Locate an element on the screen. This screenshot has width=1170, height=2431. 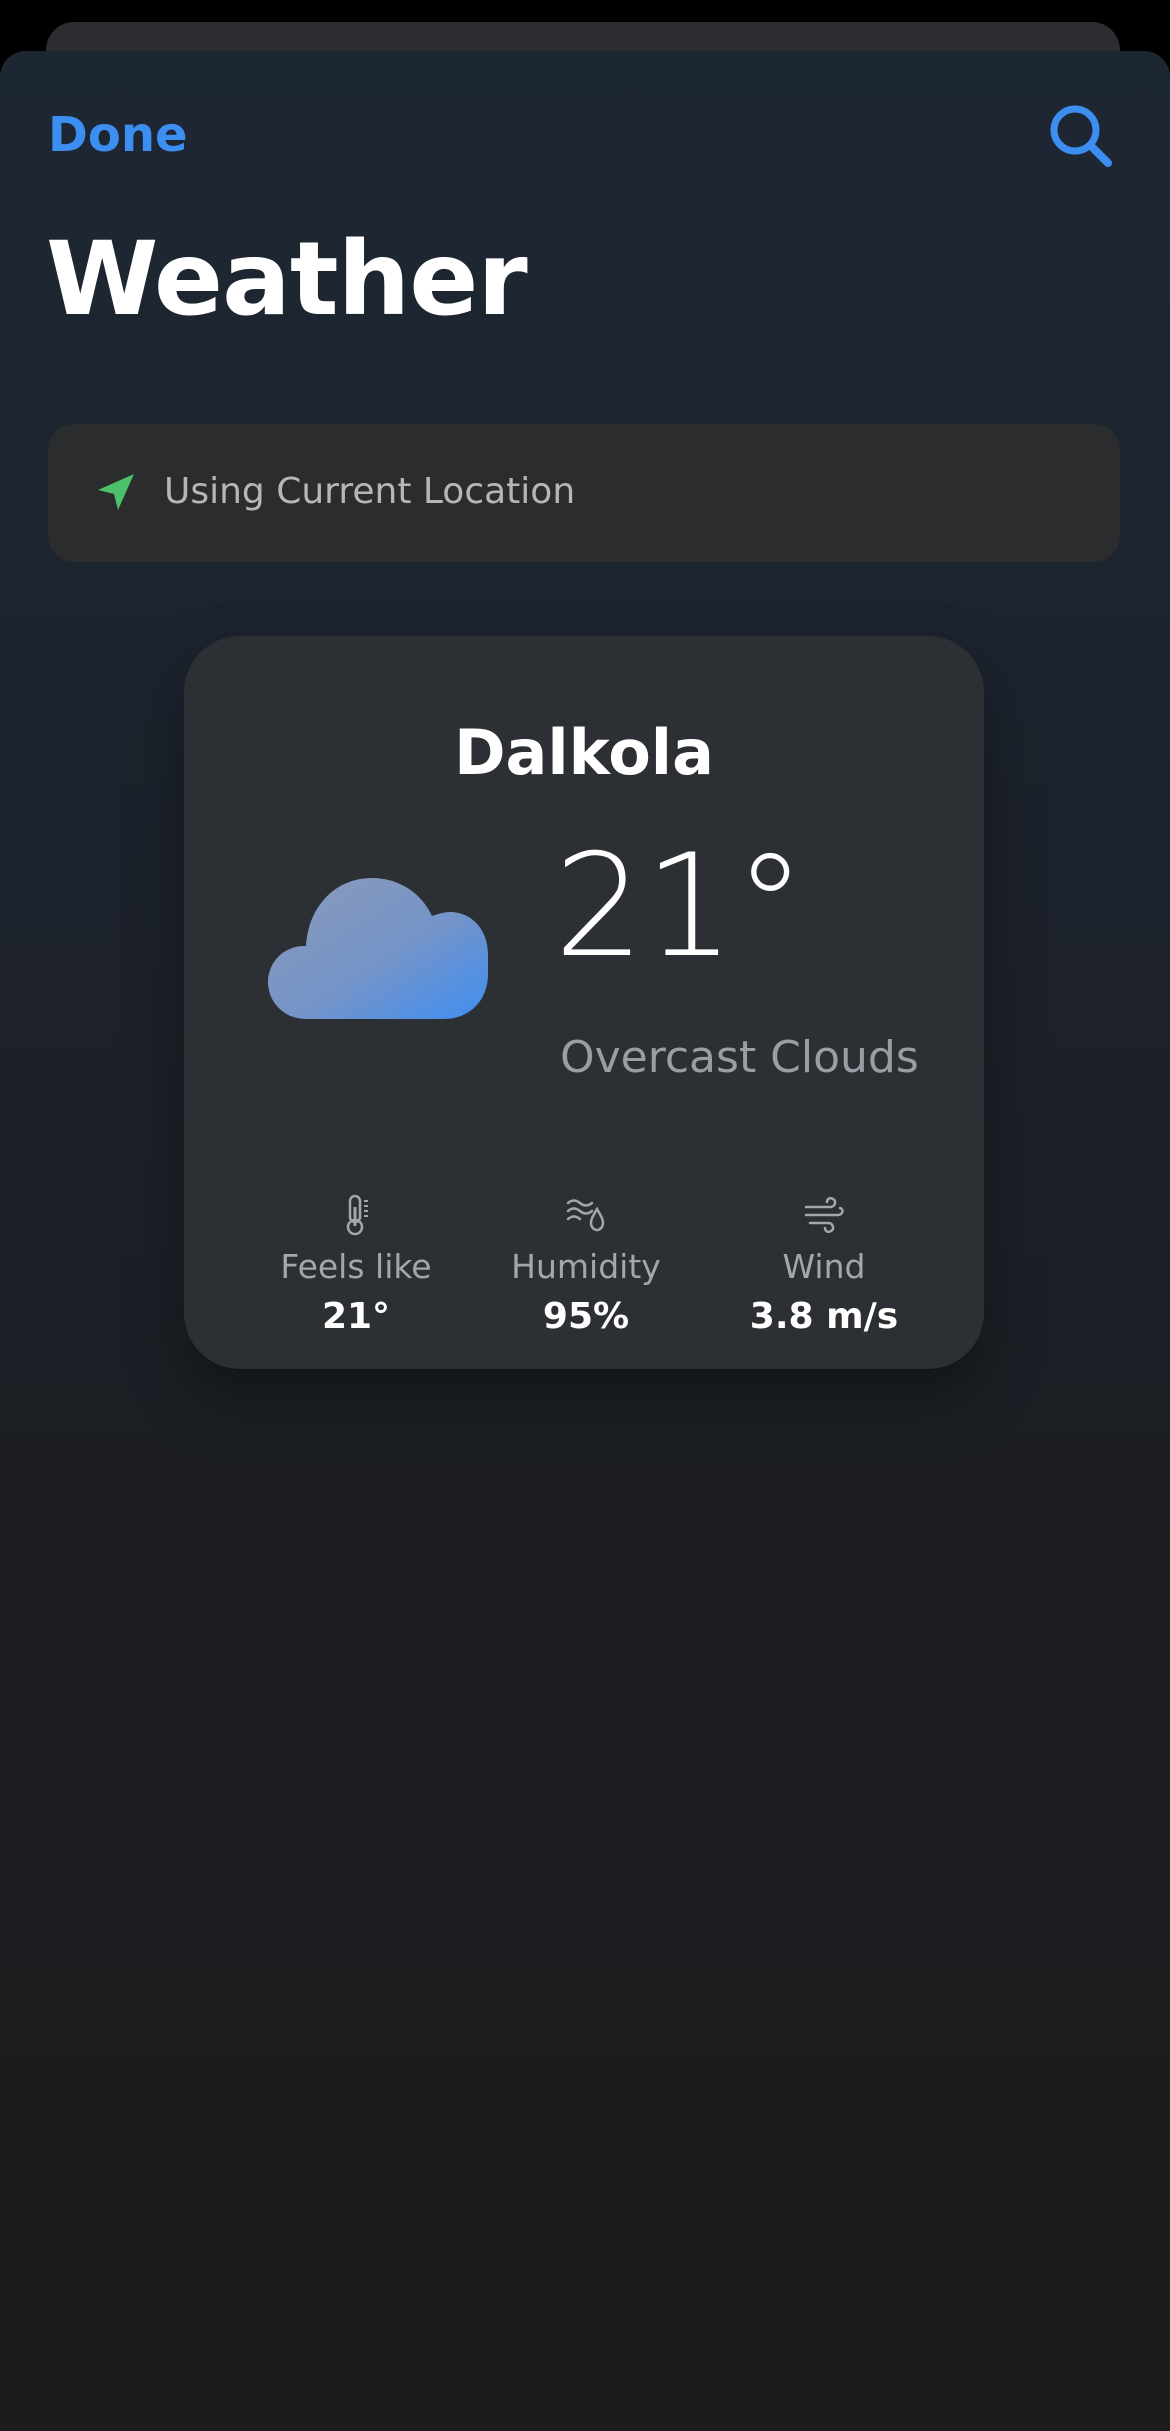
page-title: Weather is located at coordinates (287, 279).